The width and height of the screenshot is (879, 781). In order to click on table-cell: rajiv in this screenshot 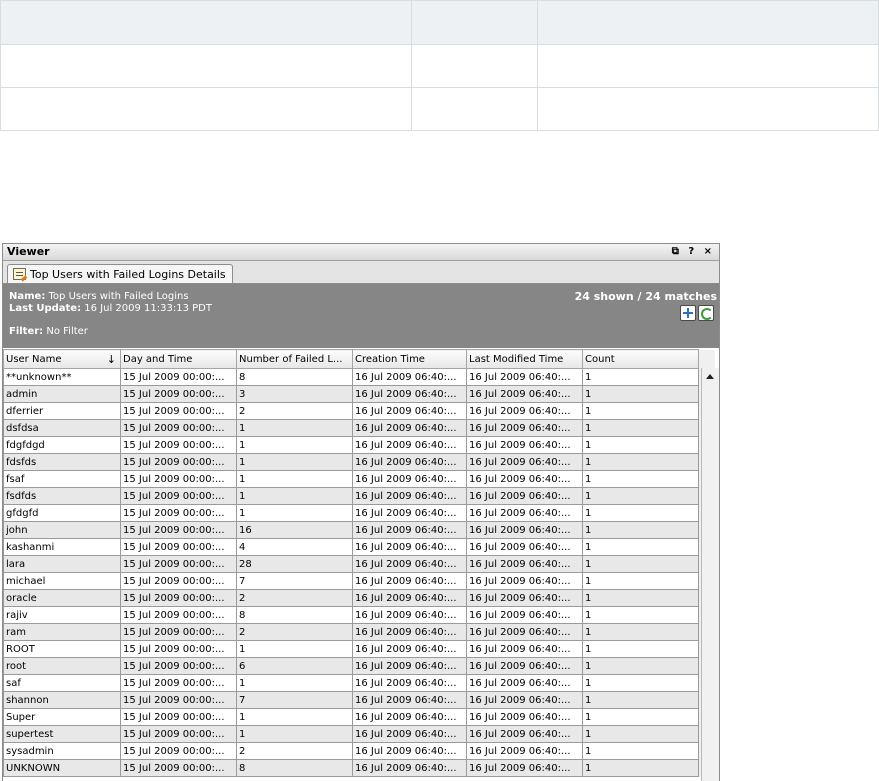, I will do `click(62, 615)`.